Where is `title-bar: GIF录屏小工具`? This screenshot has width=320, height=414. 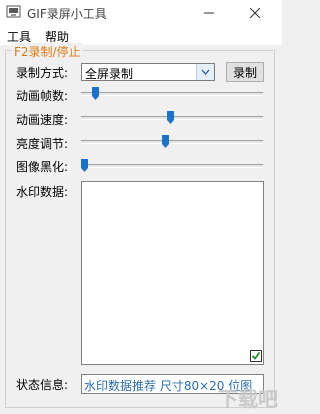 title-bar: GIF录屏小工具 is located at coordinates (141, 12).